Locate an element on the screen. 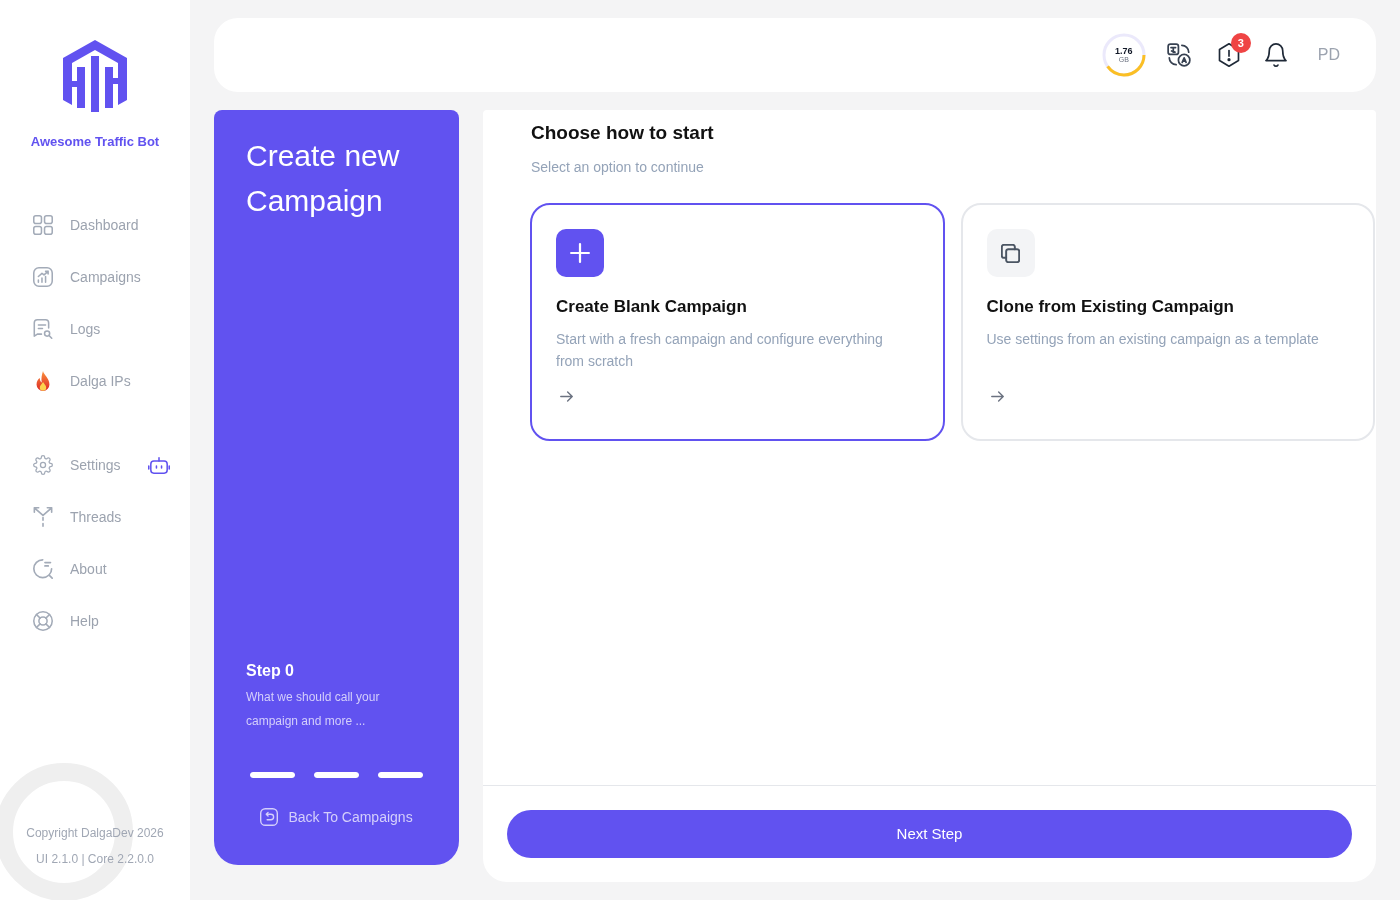 The width and height of the screenshot is (1400, 900). option-card: Clone from Existing Campaign Use settings from an existing campaign as a template is located at coordinates (1167, 322).